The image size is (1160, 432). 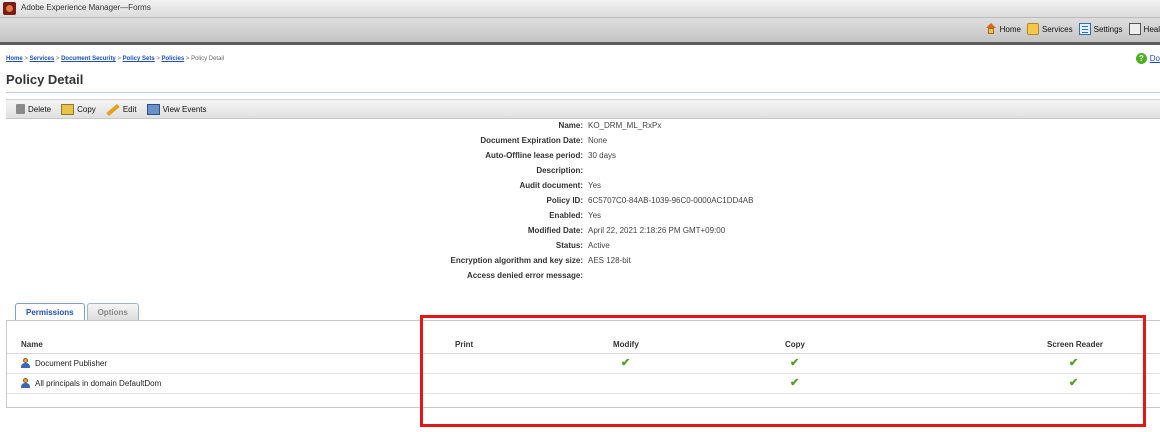 What do you see at coordinates (1151, 29) in the screenshot?
I see `nav-health-label: Heal` at bounding box center [1151, 29].